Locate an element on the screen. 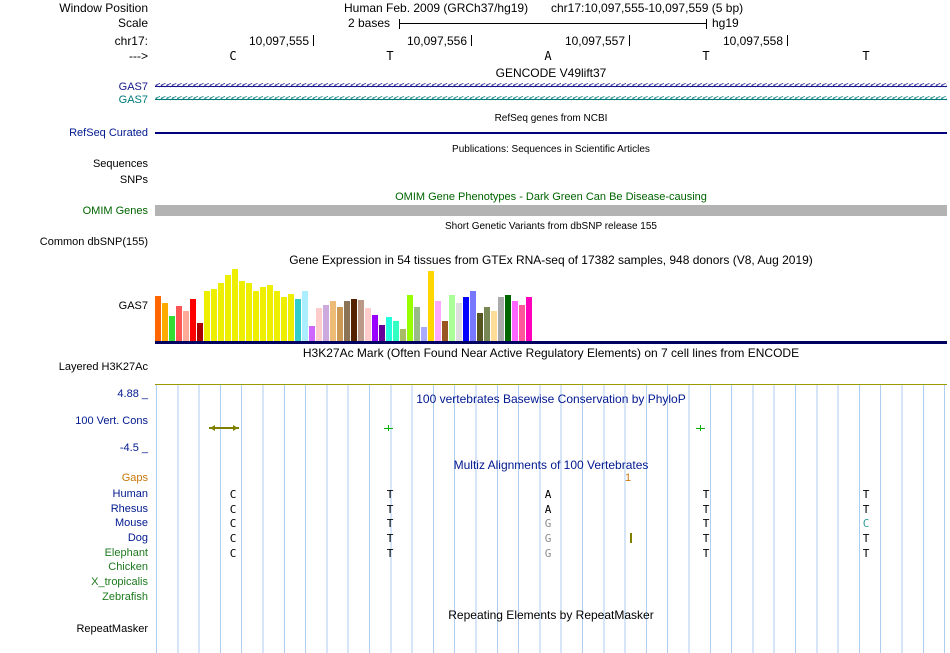  conservation-olive-arrow-mark is located at coordinates (224, 428).